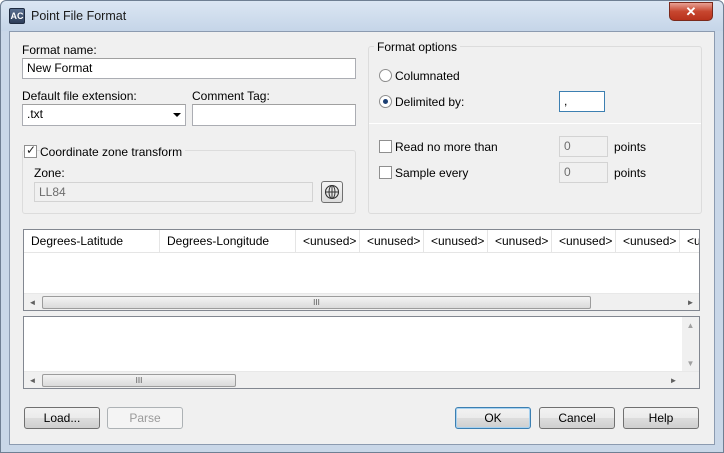 The width and height of the screenshot is (724, 453). What do you see at coordinates (446, 147) in the screenshot?
I see `read-no-more-label: Read no more than` at bounding box center [446, 147].